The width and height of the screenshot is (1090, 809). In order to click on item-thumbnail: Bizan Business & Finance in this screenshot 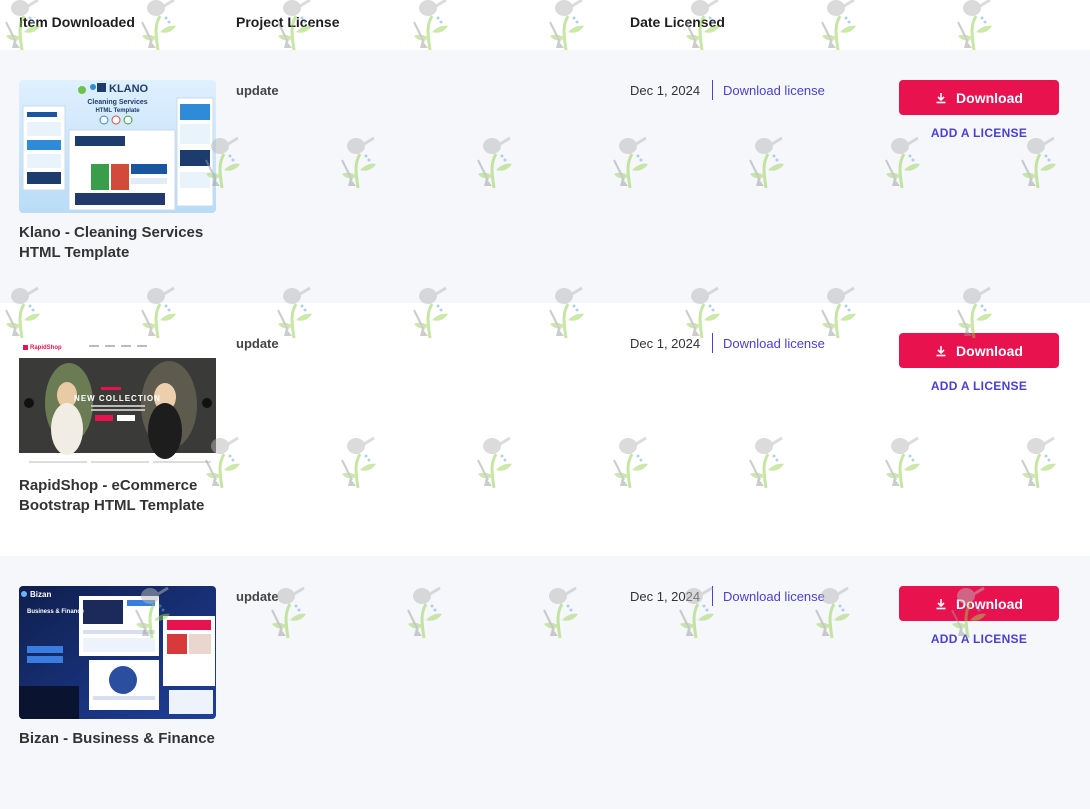, I will do `click(117, 652)`.